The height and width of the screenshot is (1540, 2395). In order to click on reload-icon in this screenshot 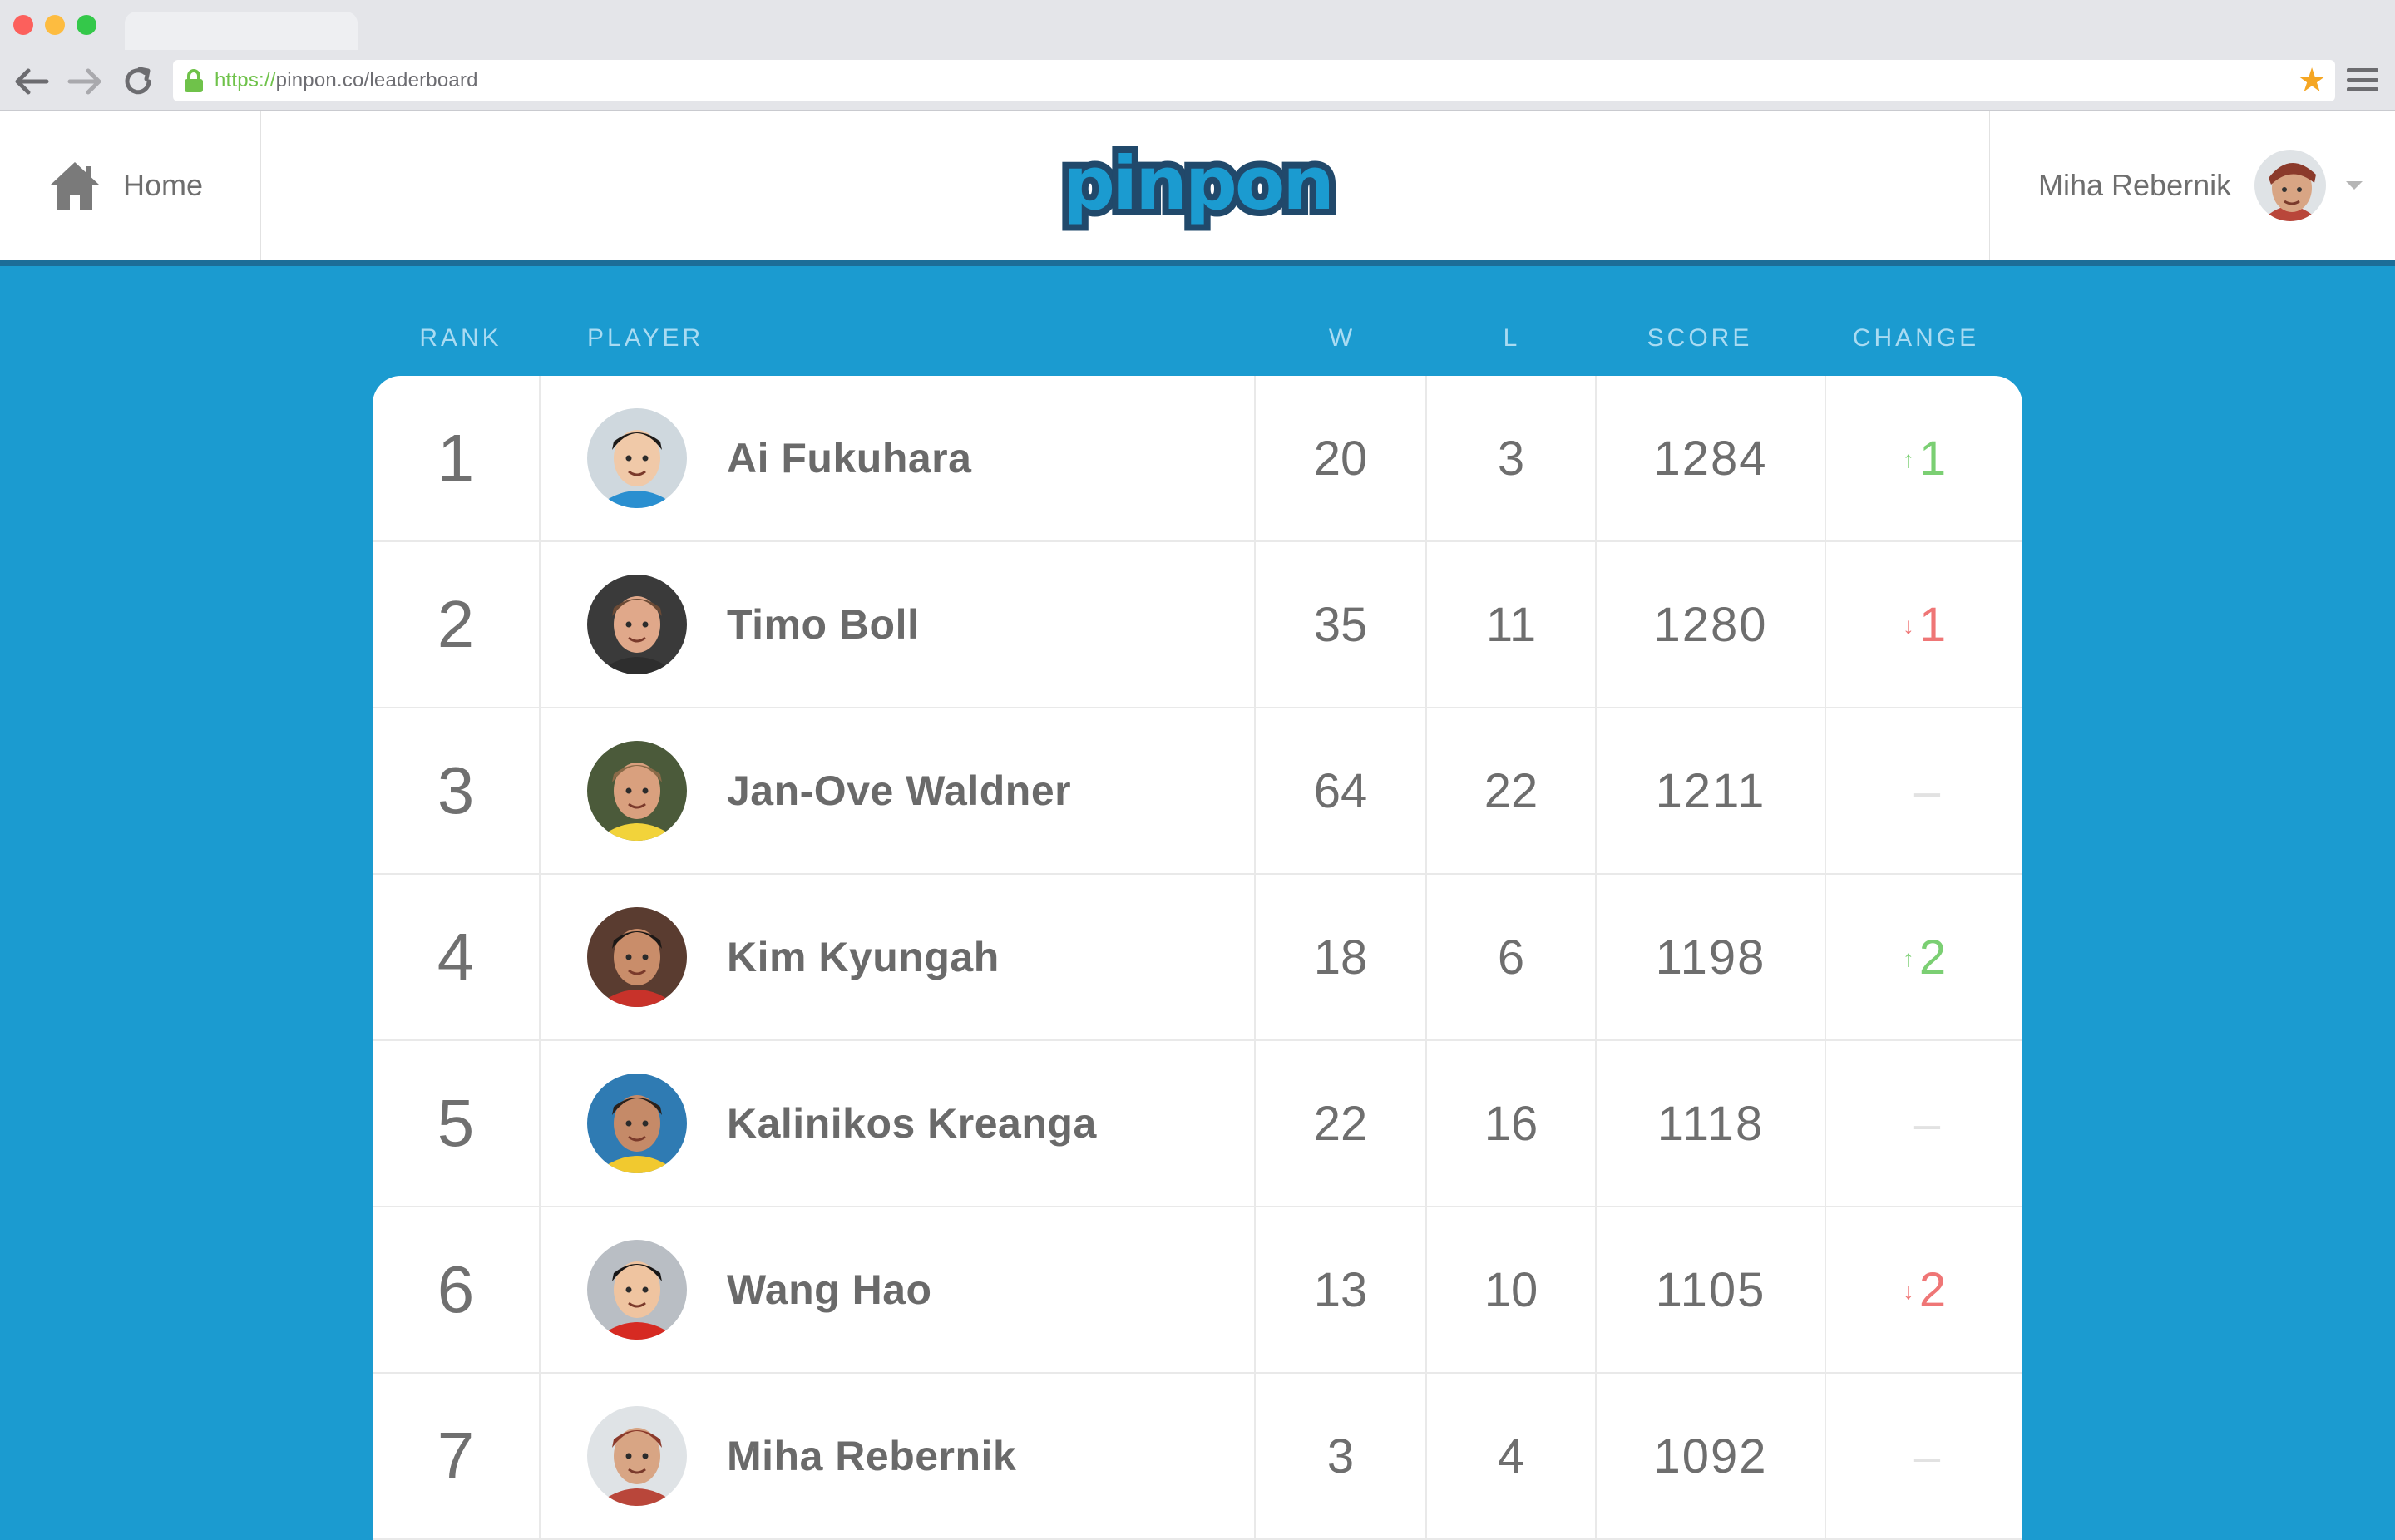, I will do `click(138, 81)`.